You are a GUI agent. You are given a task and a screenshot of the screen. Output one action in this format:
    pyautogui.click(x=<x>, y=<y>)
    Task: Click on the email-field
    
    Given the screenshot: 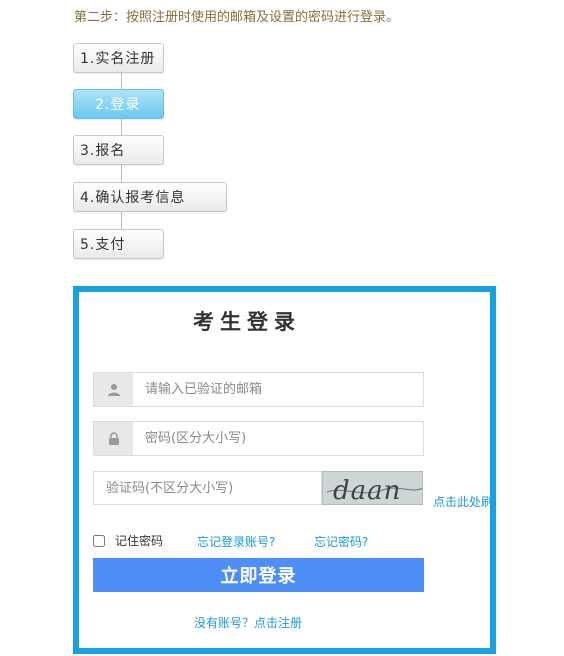 What is the action you would take?
    pyautogui.click(x=258, y=389)
    